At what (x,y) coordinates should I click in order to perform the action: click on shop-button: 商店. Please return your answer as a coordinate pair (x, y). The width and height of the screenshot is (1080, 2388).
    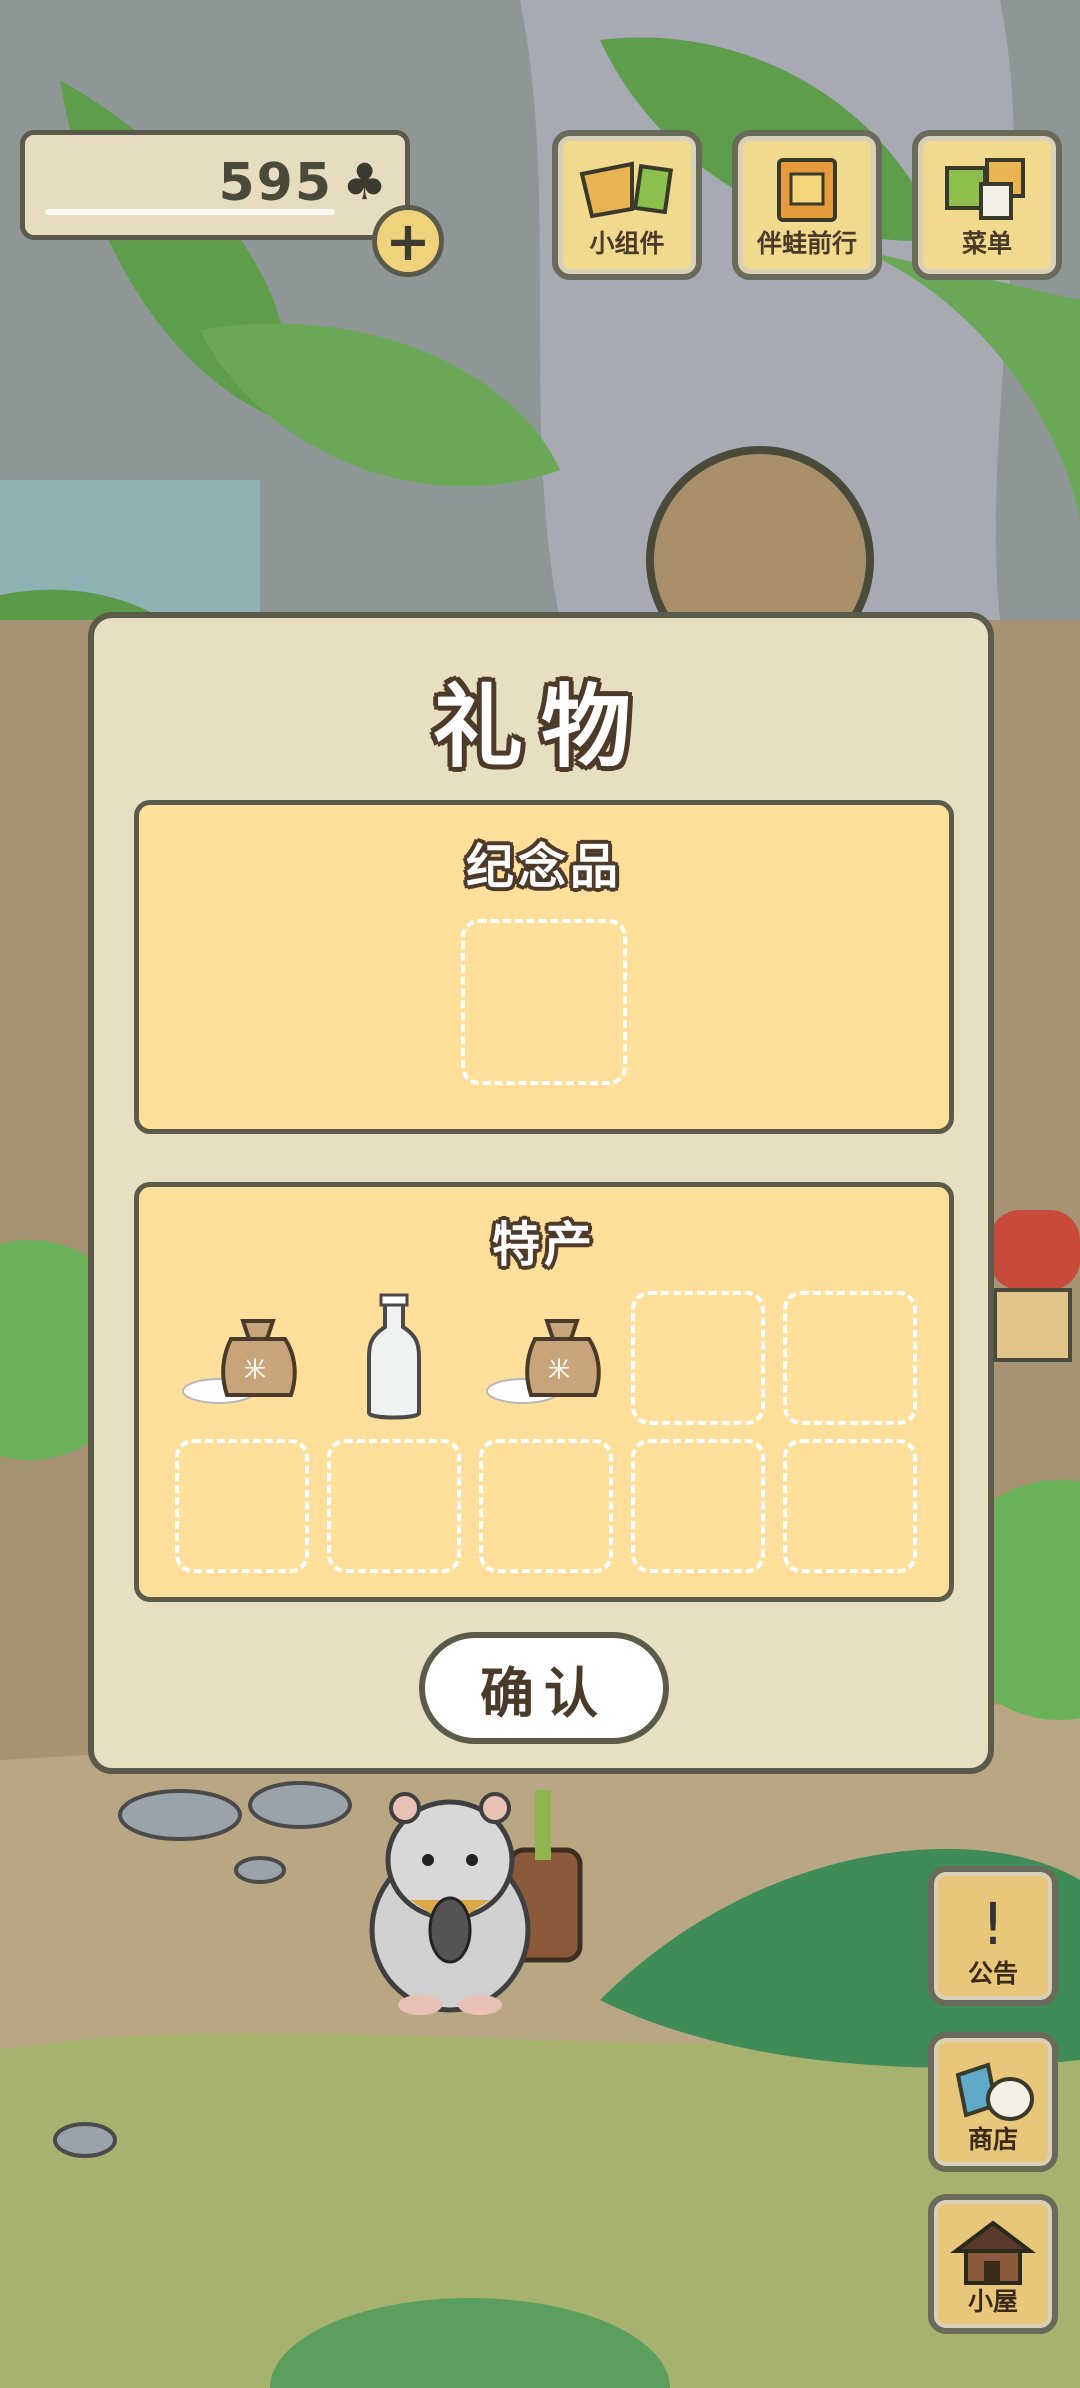
    Looking at the image, I should click on (993, 2102).